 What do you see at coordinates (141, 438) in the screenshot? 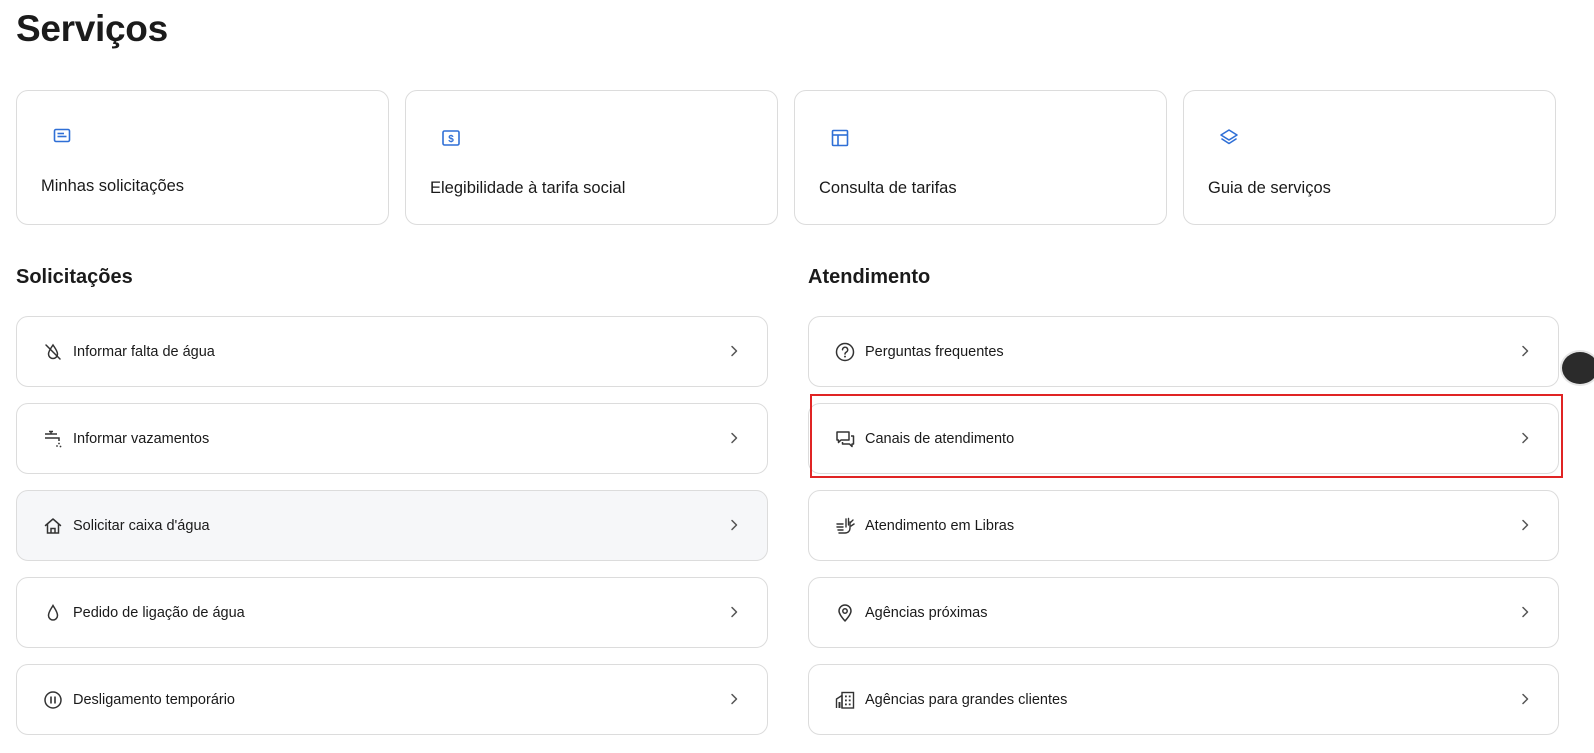
I see `list-item-label: Informar vazamentos` at bounding box center [141, 438].